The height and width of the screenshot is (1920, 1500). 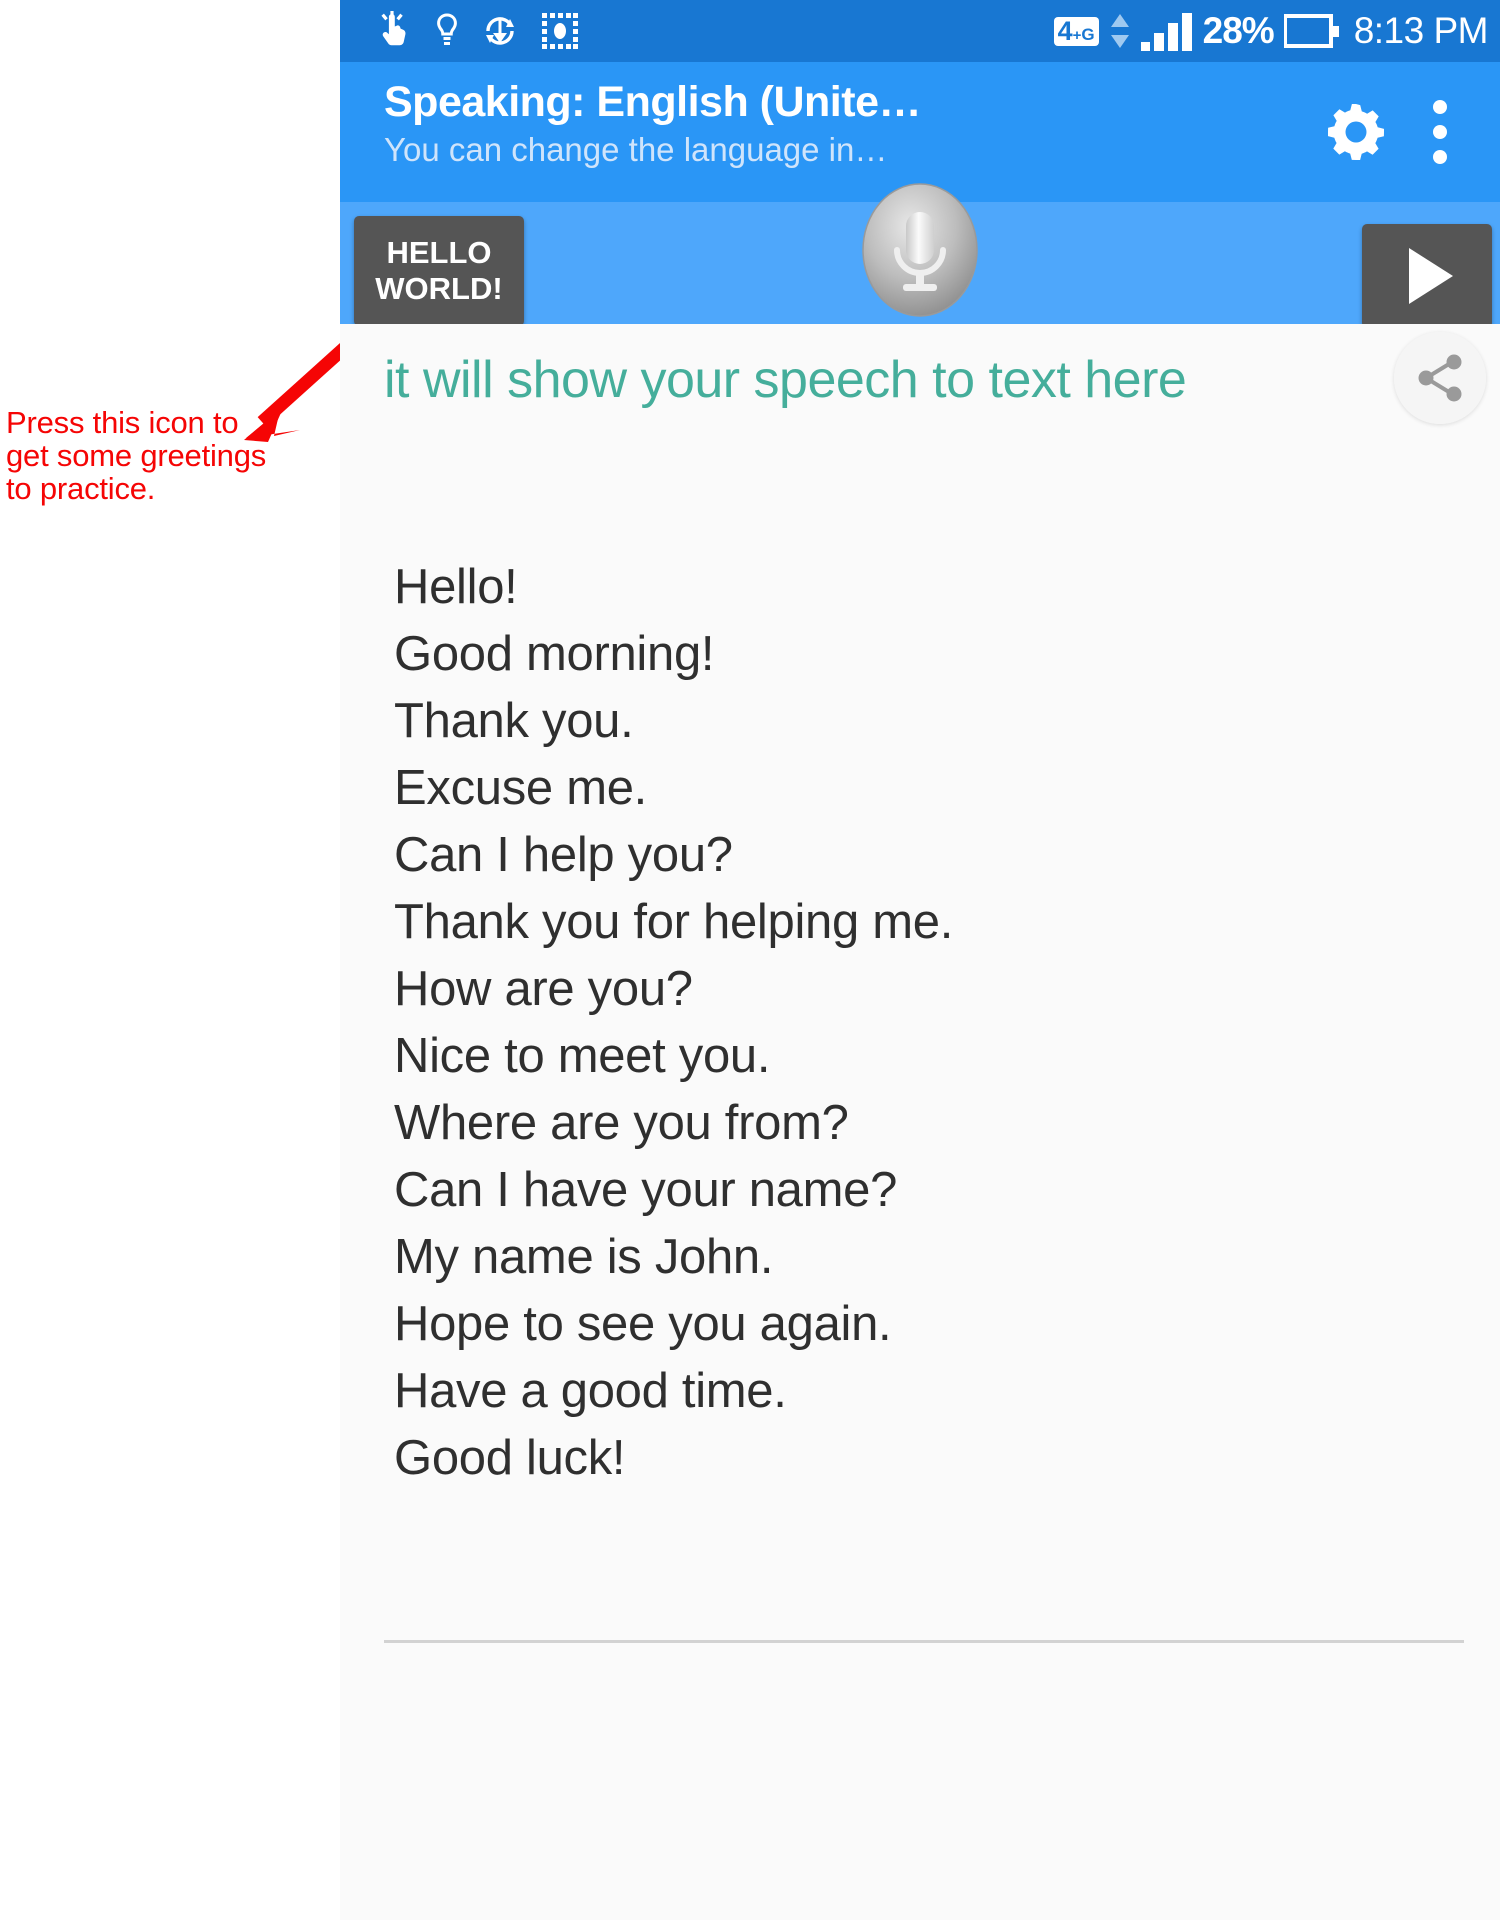 I want to click on list-item: Nice to meet you., so click(x=927, y=1056).